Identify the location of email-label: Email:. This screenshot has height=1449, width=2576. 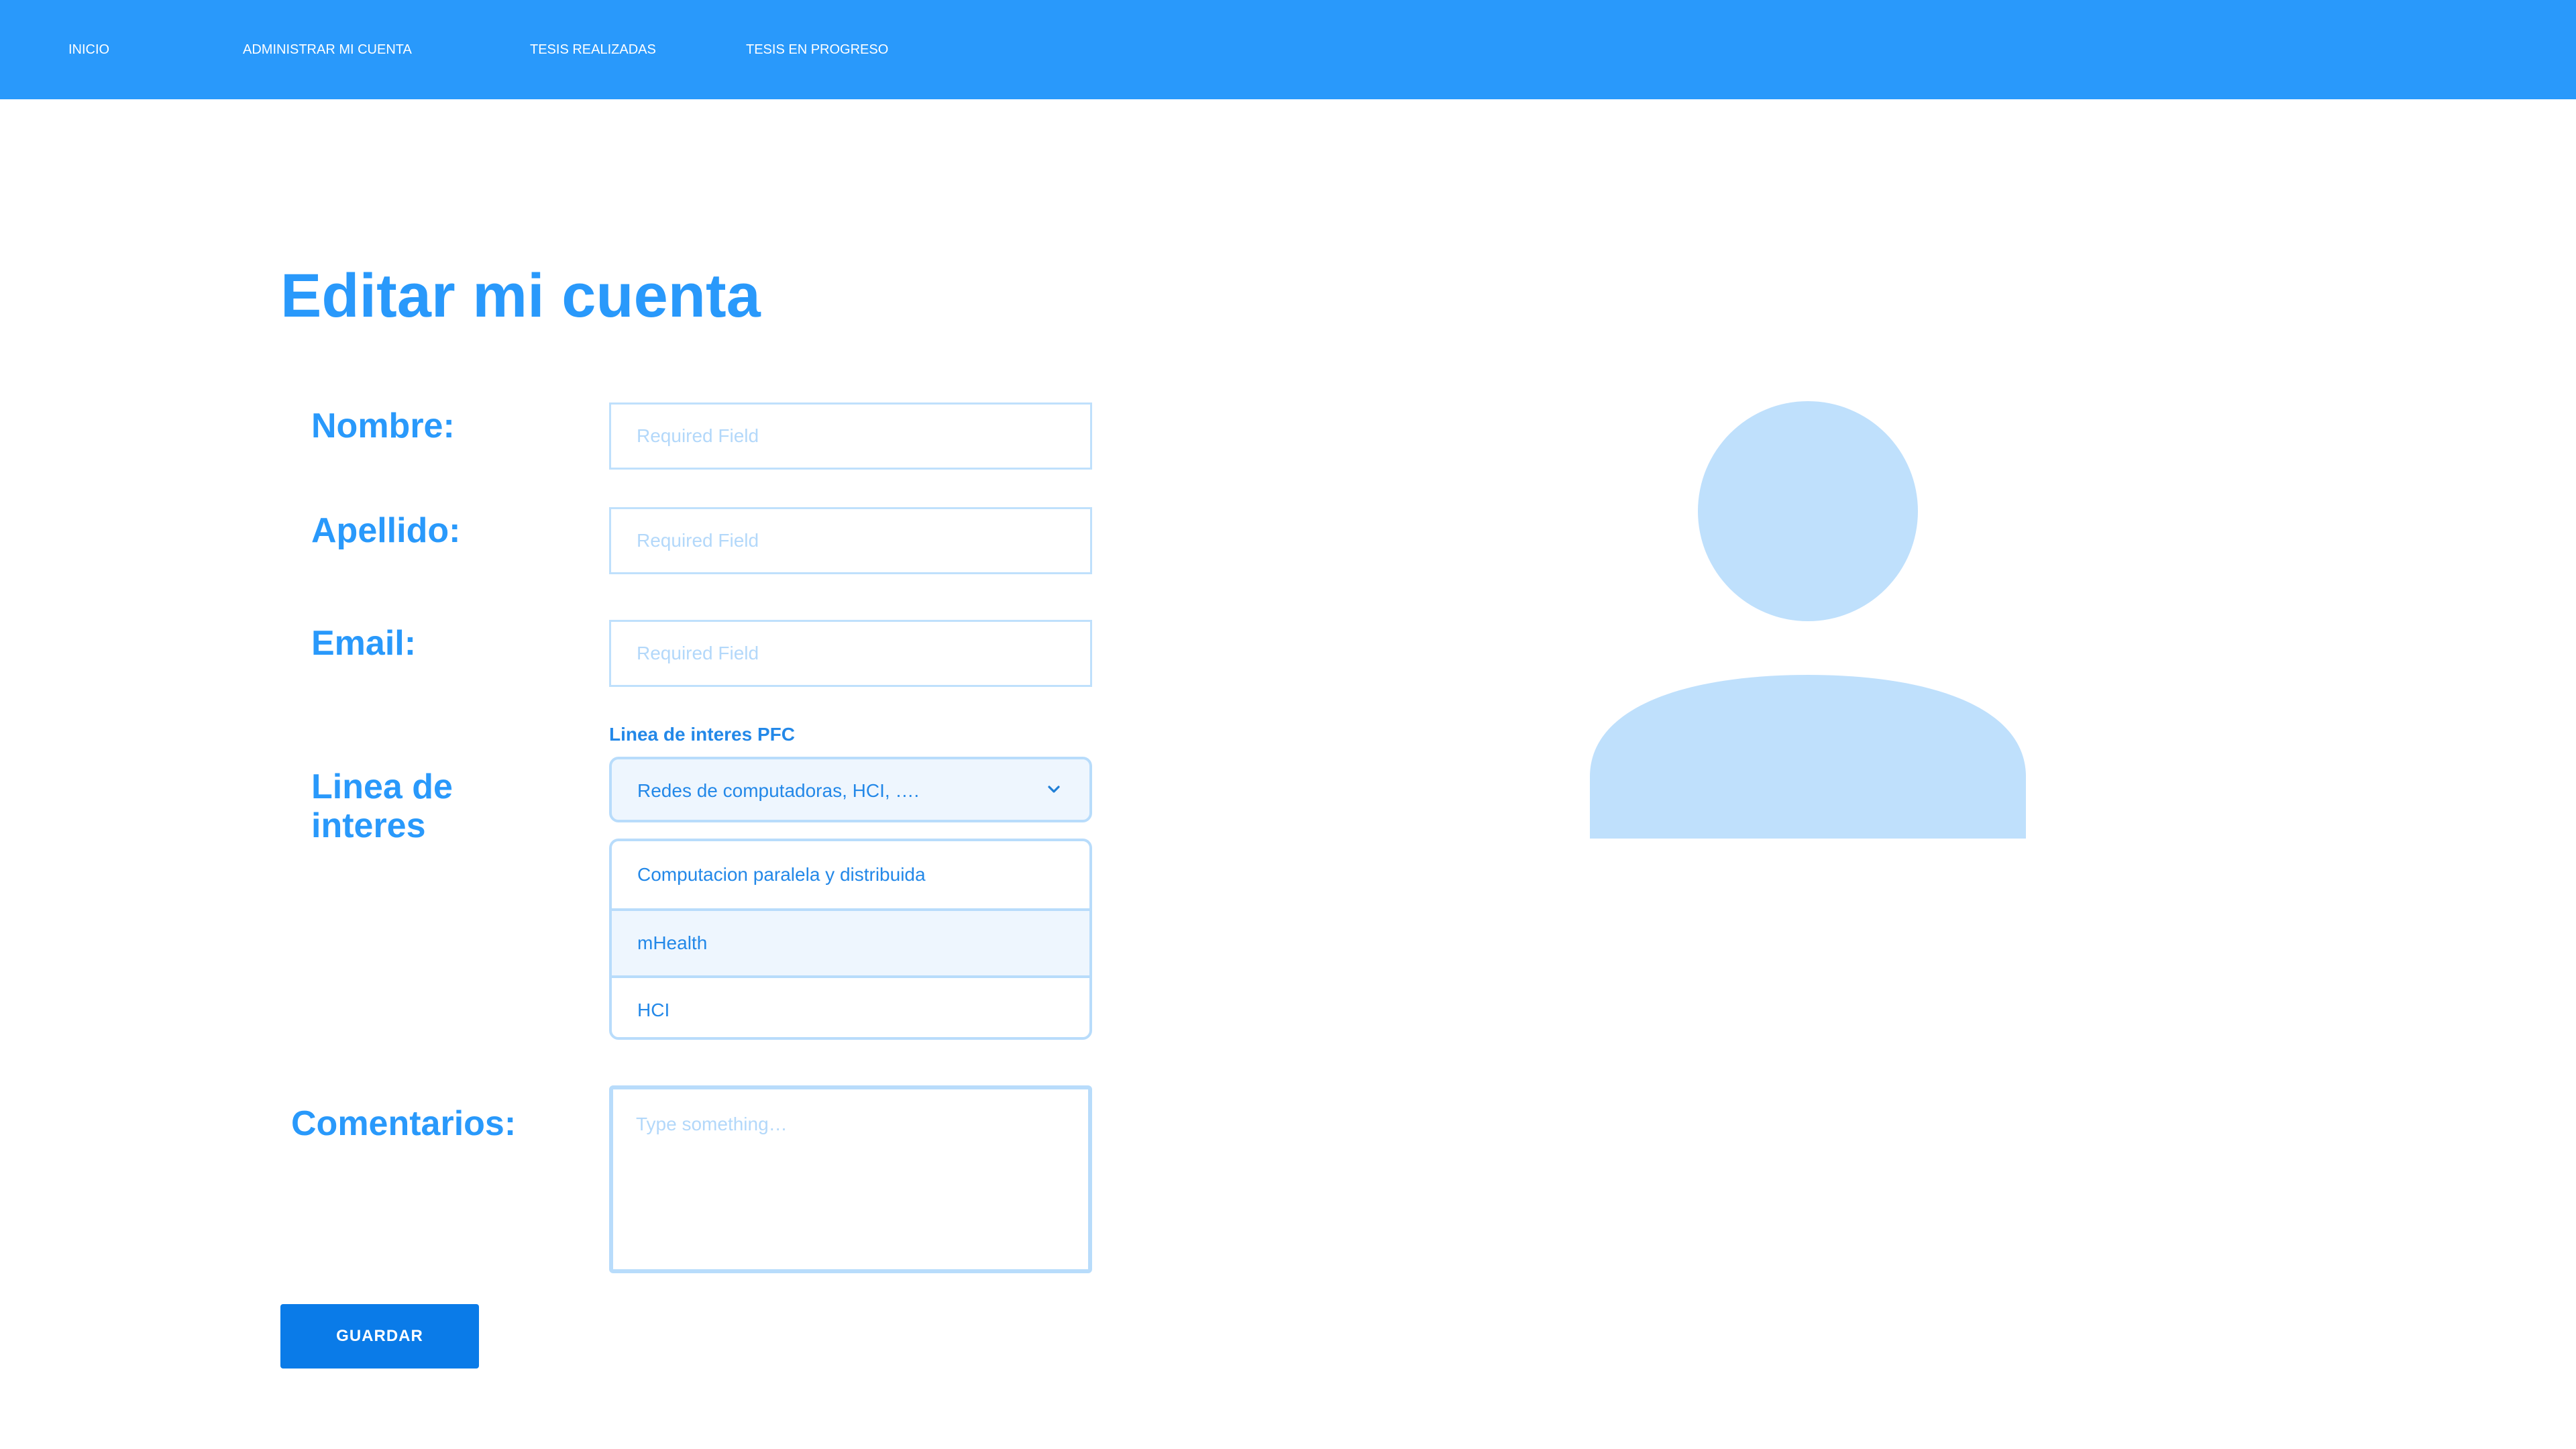
(364, 643).